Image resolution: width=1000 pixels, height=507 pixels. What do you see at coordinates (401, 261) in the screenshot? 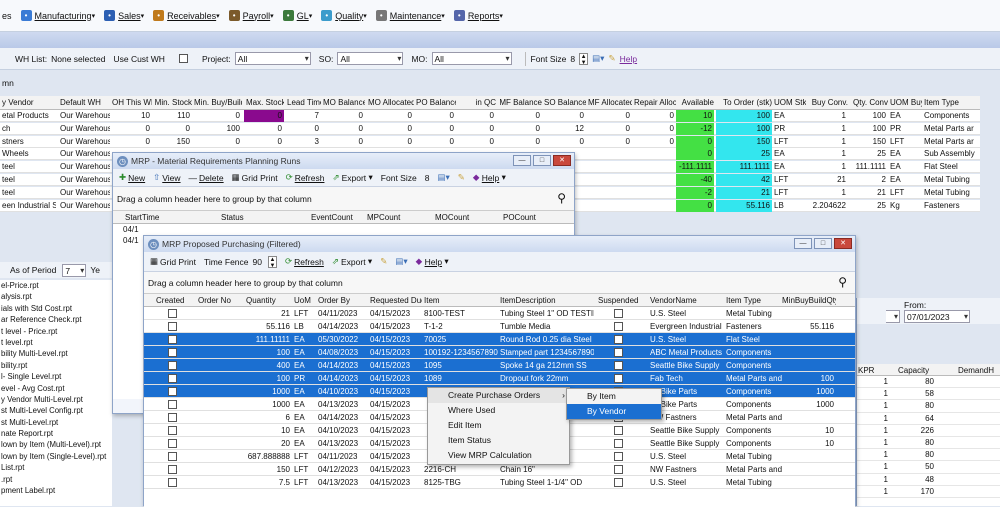
I see `layout-icon-3: ▤▾` at bounding box center [401, 261].